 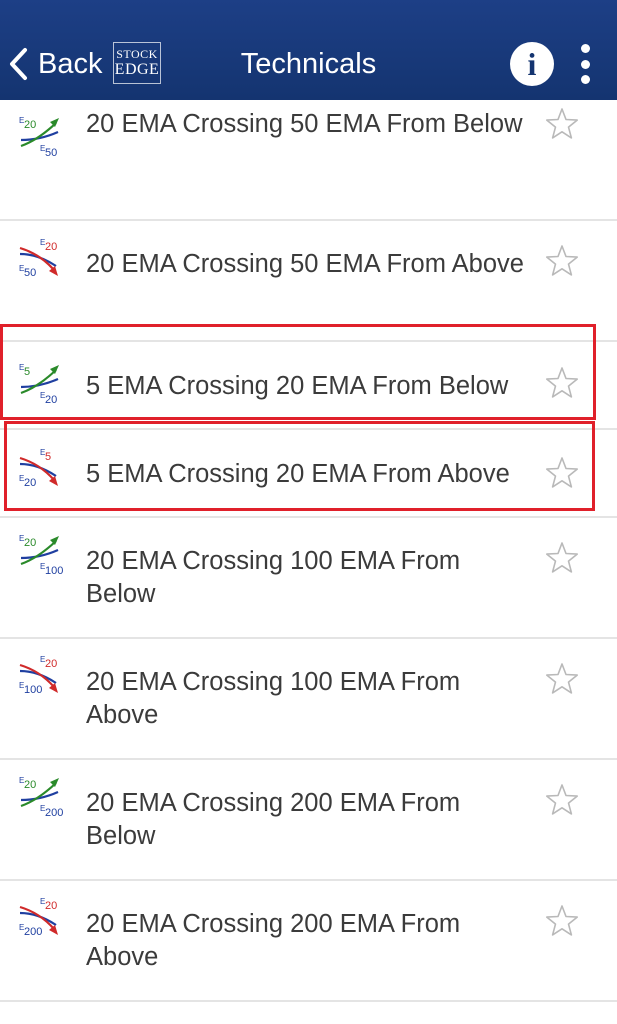 What do you see at coordinates (308, 281) in the screenshot?
I see `list-item: E 20 E 50 20 EMA Crossing 50 EMA From Above` at bounding box center [308, 281].